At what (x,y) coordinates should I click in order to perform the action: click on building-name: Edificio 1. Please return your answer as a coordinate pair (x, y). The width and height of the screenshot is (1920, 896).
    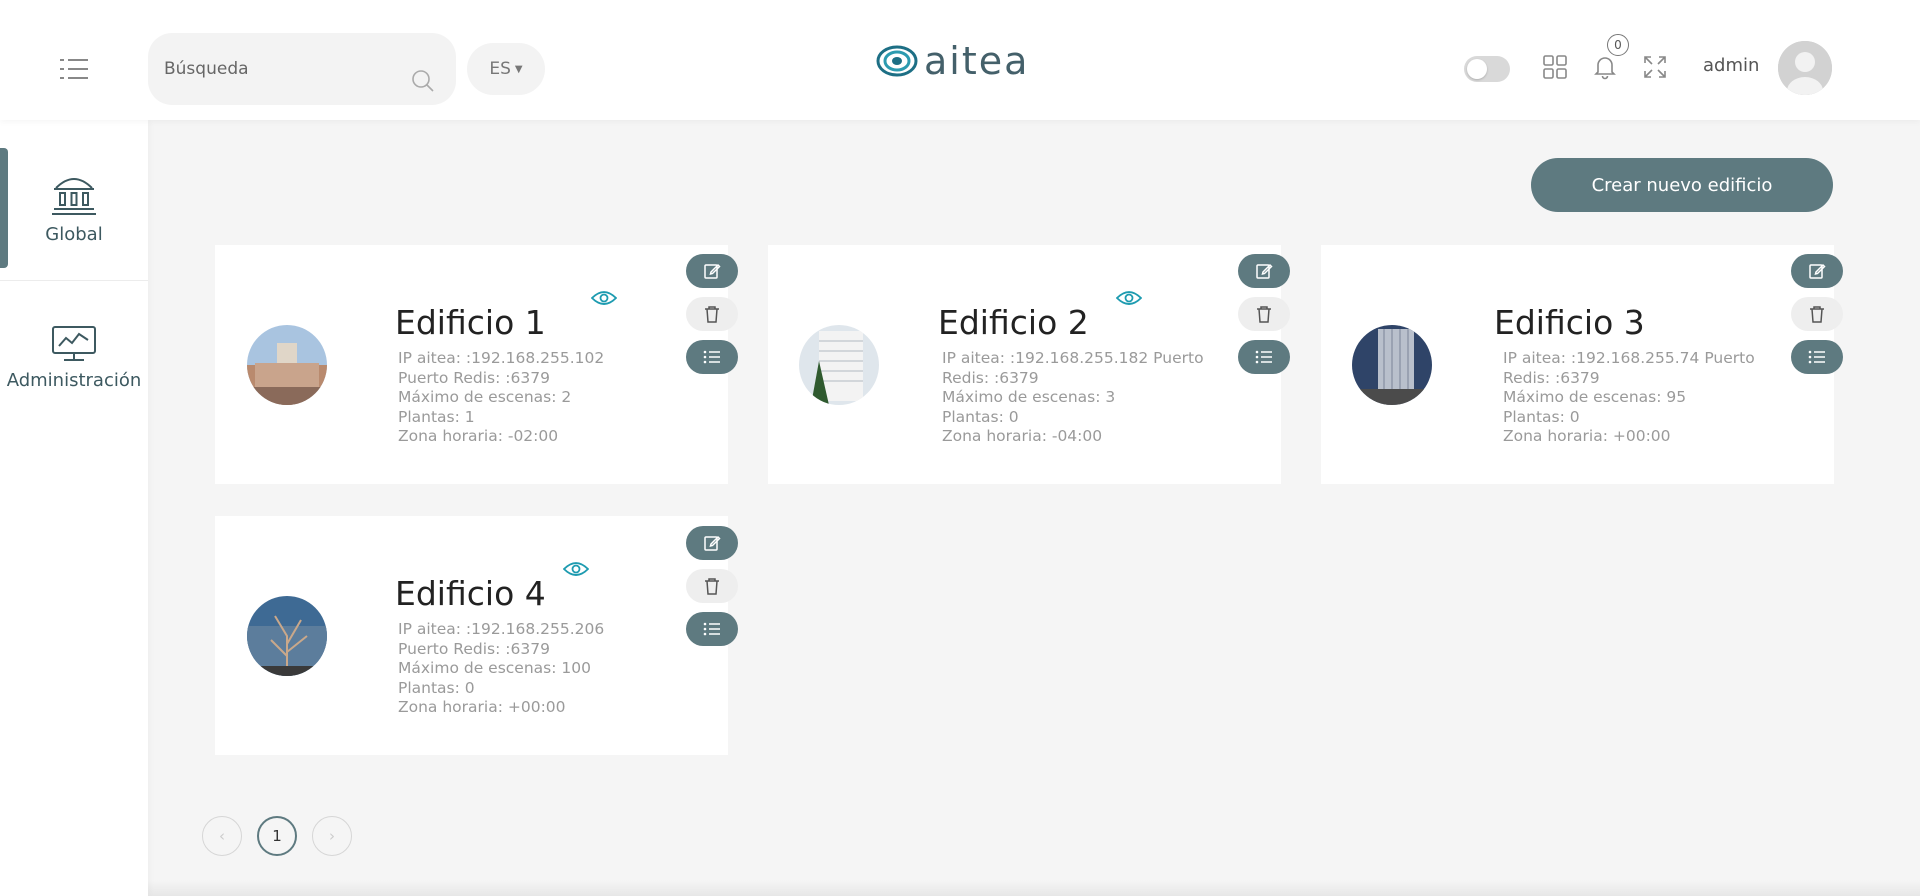
    Looking at the image, I should click on (470, 322).